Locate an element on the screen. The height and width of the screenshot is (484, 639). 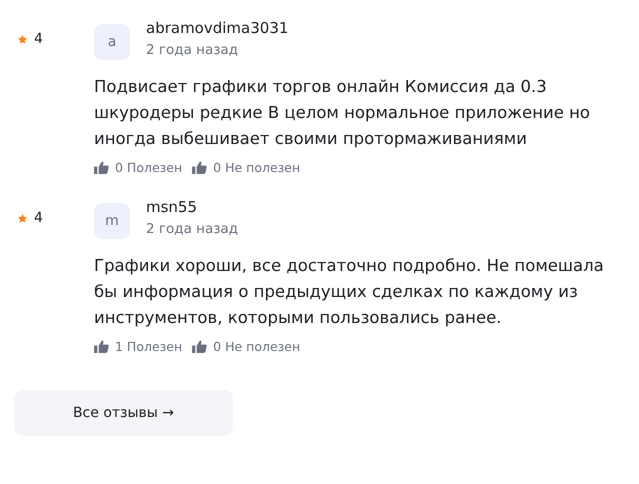
author-name: msn55 is located at coordinates (172, 207).